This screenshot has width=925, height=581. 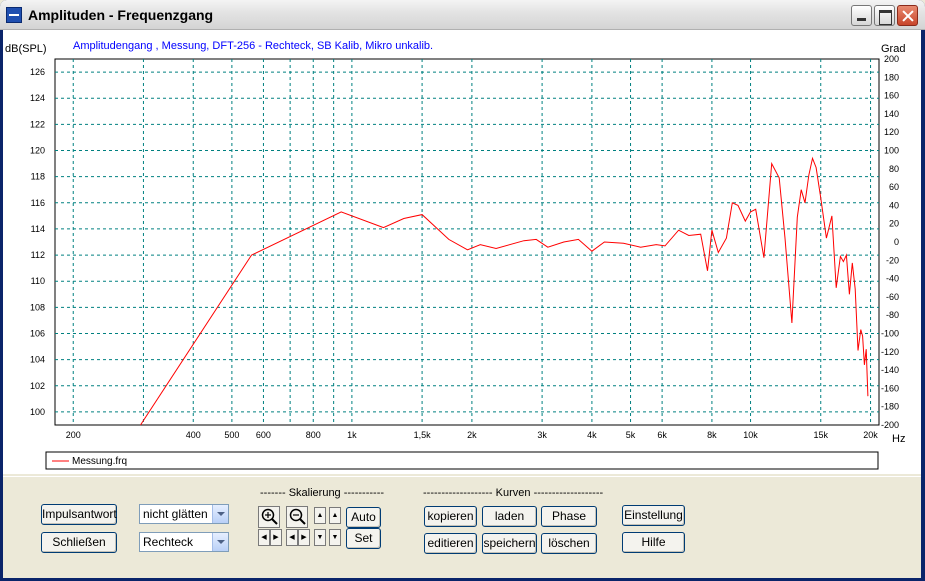 What do you see at coordinates (37, 72) in the screenshot?
I see `y-tick-label: 126` at bounding box center [37, 72].